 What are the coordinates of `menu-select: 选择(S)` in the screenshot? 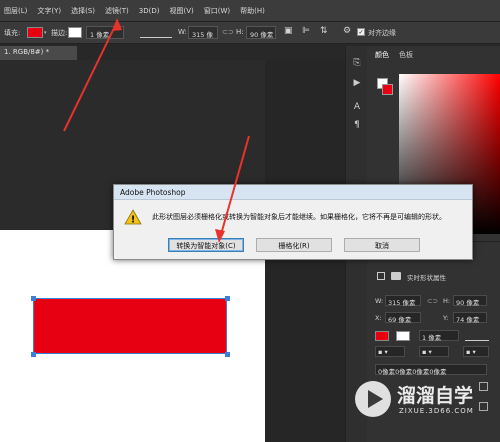 It's located at (83, 11).